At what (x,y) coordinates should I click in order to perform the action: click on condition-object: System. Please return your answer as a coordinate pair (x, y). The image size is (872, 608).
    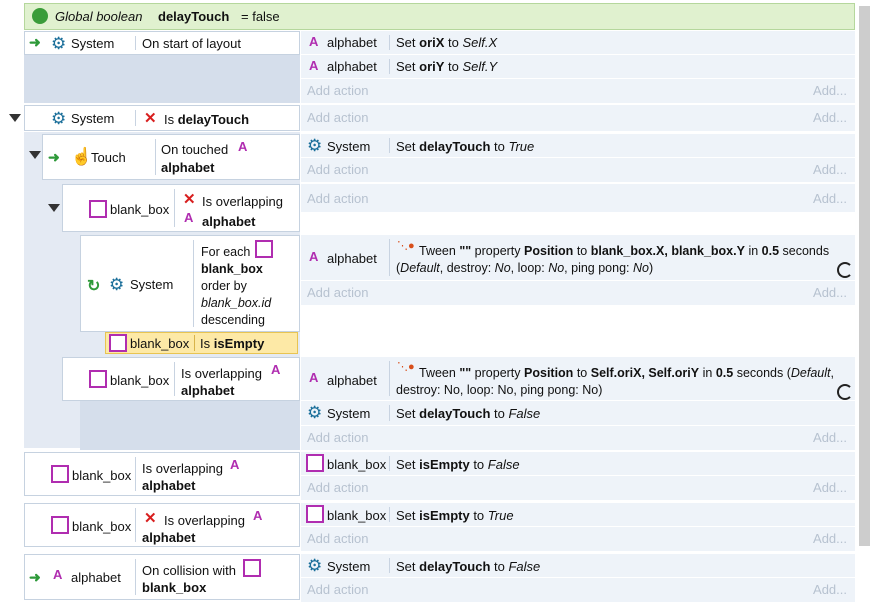
    Looking at the image, I should click on (152, 284).